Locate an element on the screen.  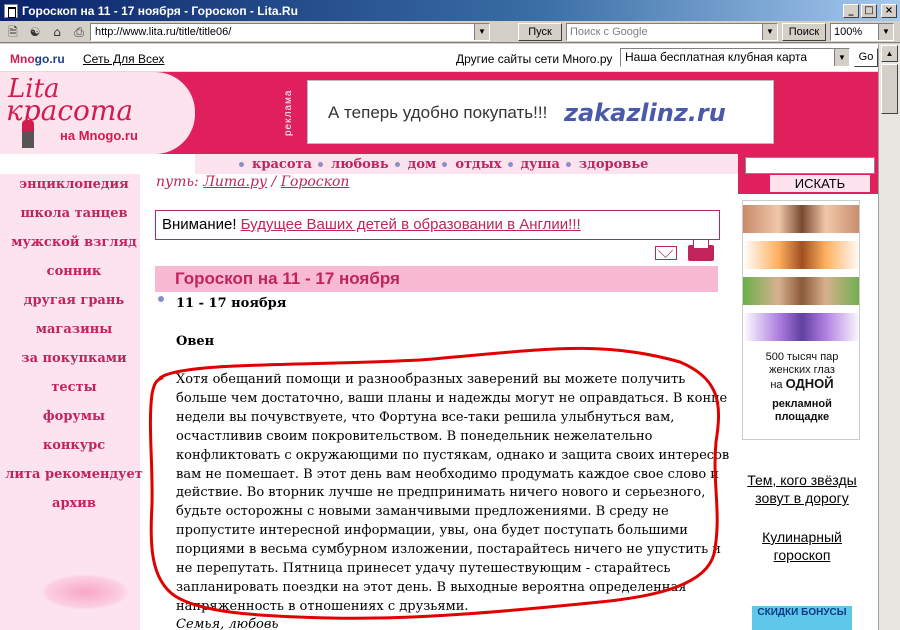
go-button: Пуск is located at coordinates (540, 32).